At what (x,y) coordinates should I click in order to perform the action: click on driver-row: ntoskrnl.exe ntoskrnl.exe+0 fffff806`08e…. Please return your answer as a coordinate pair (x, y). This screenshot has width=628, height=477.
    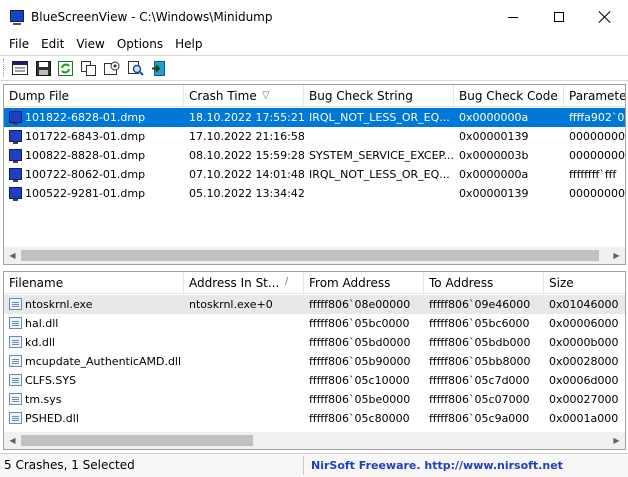
    Looking at the image, I should click on (314, 304).